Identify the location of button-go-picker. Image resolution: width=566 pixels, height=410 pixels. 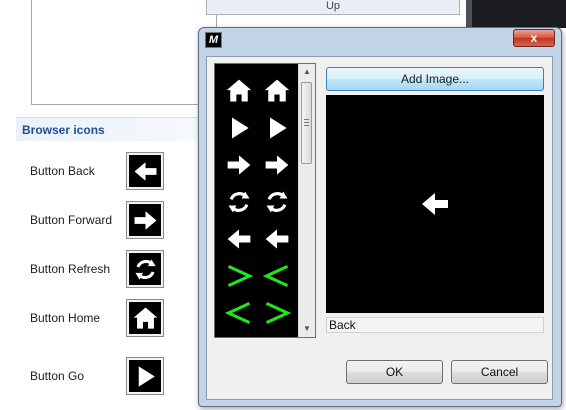
(145, 376).